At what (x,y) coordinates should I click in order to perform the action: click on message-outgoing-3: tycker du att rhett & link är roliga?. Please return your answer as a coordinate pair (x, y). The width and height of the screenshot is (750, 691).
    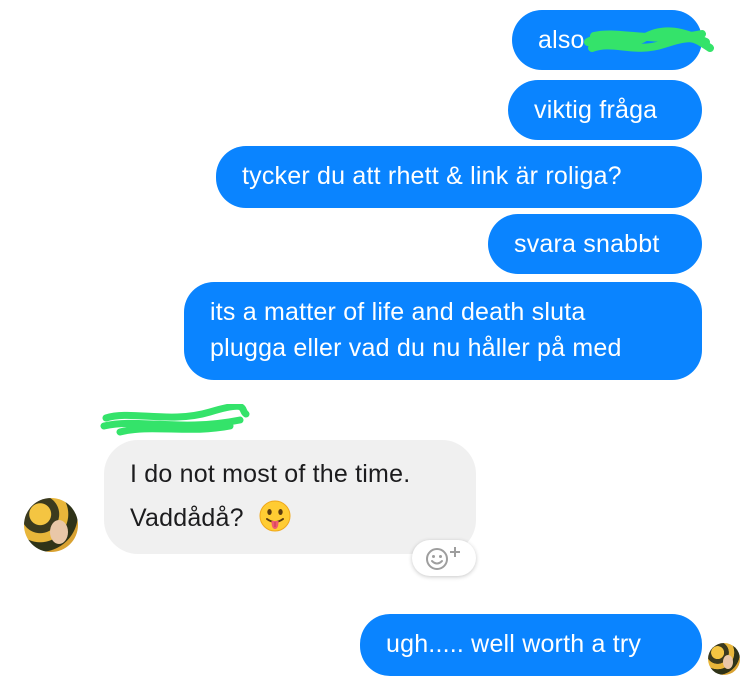
    Looking at the image, I should click on (459, 177).